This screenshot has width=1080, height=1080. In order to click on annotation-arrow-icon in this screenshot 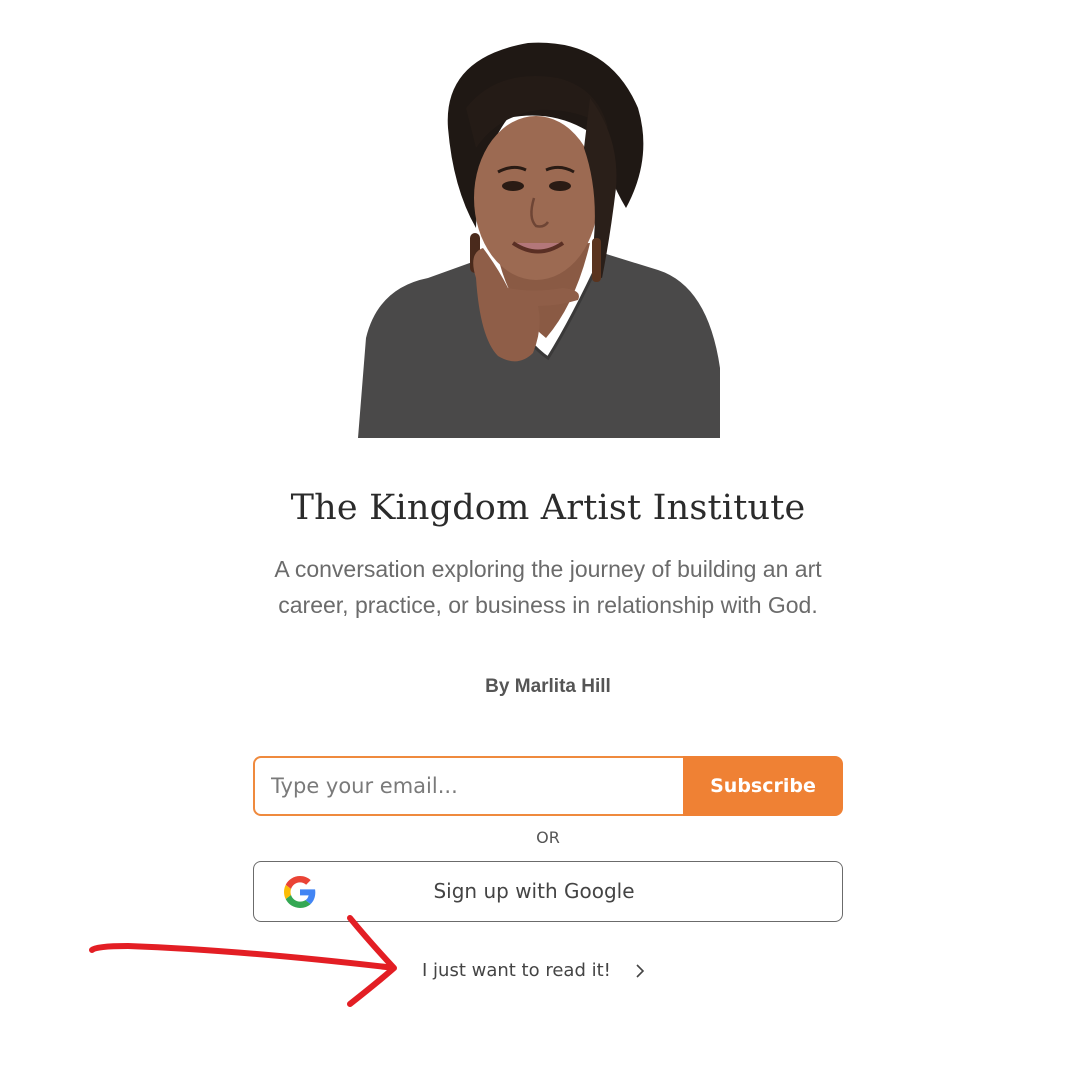, I will do `click(243, 961)`.